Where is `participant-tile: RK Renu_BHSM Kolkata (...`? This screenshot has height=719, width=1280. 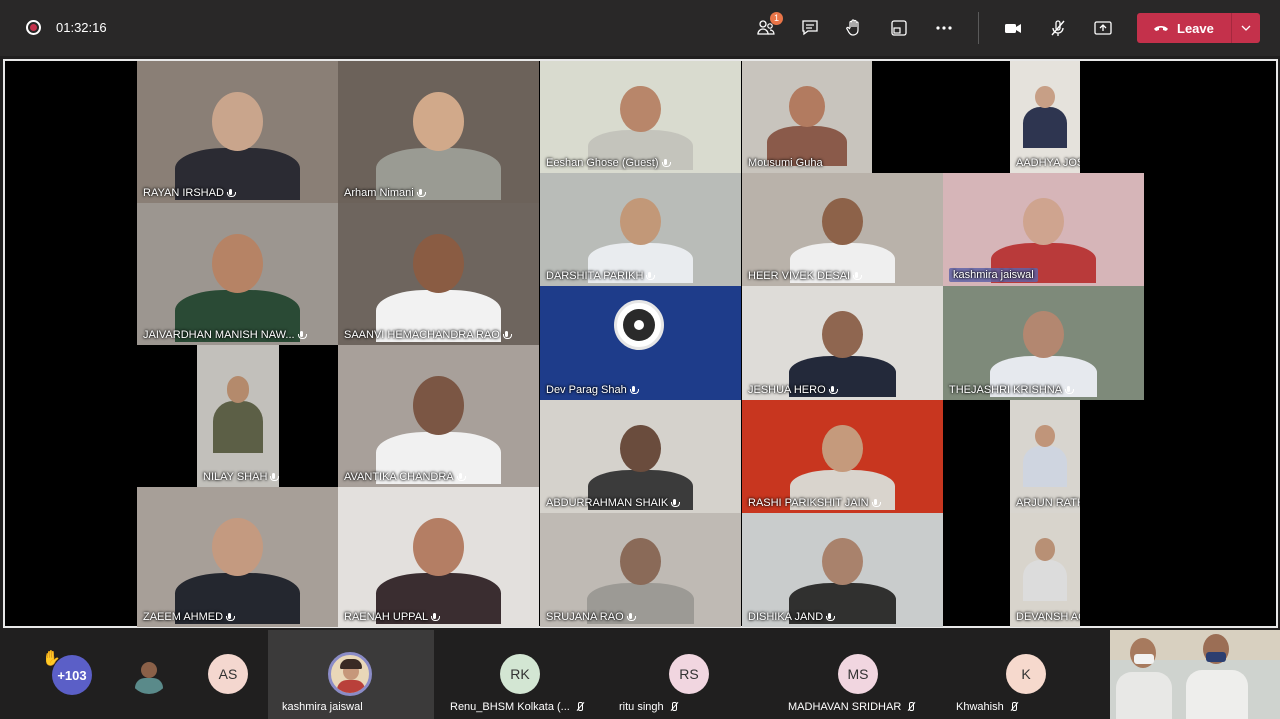
participant-tile: RK Renu_BHSM Kolkata (... is located at coordinates (519, 674).